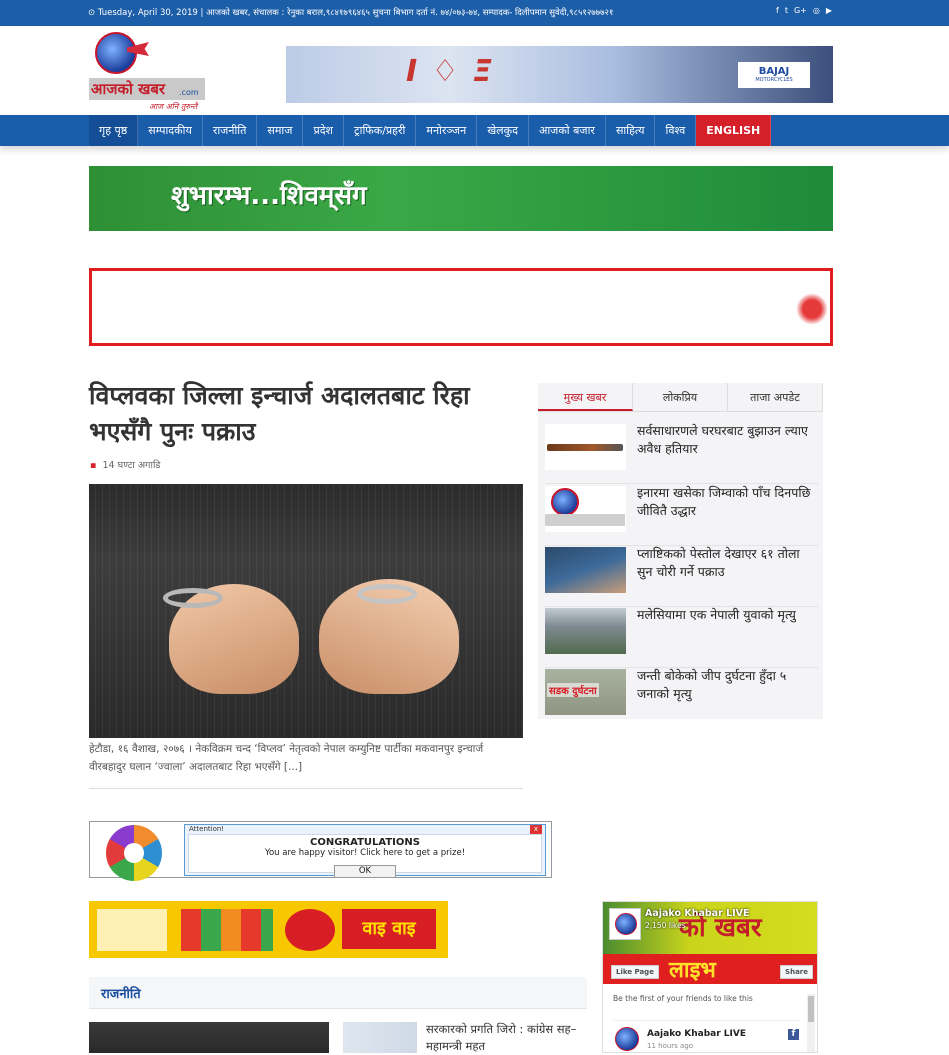  I want to click on logo-thumbnail, so click(585, 509).